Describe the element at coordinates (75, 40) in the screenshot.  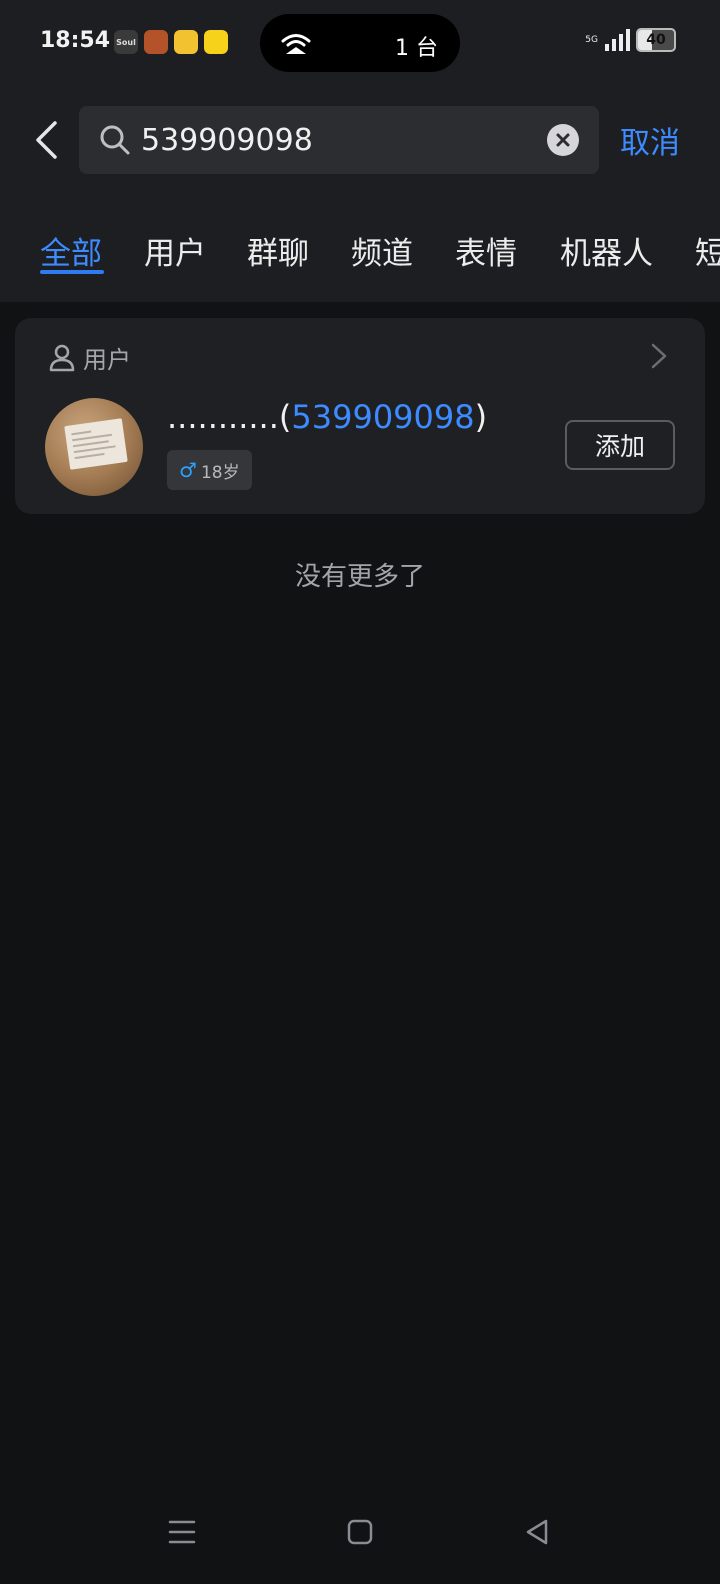
I see `status-time: 18:54` at that location.